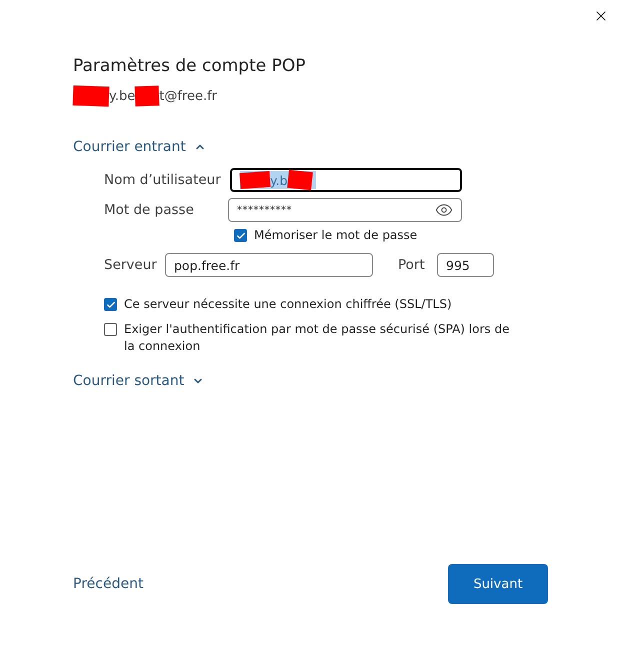  Describe the element at coordinates (149, 210) in the screenshot. I see `password-label: Mot de passe` at that location.